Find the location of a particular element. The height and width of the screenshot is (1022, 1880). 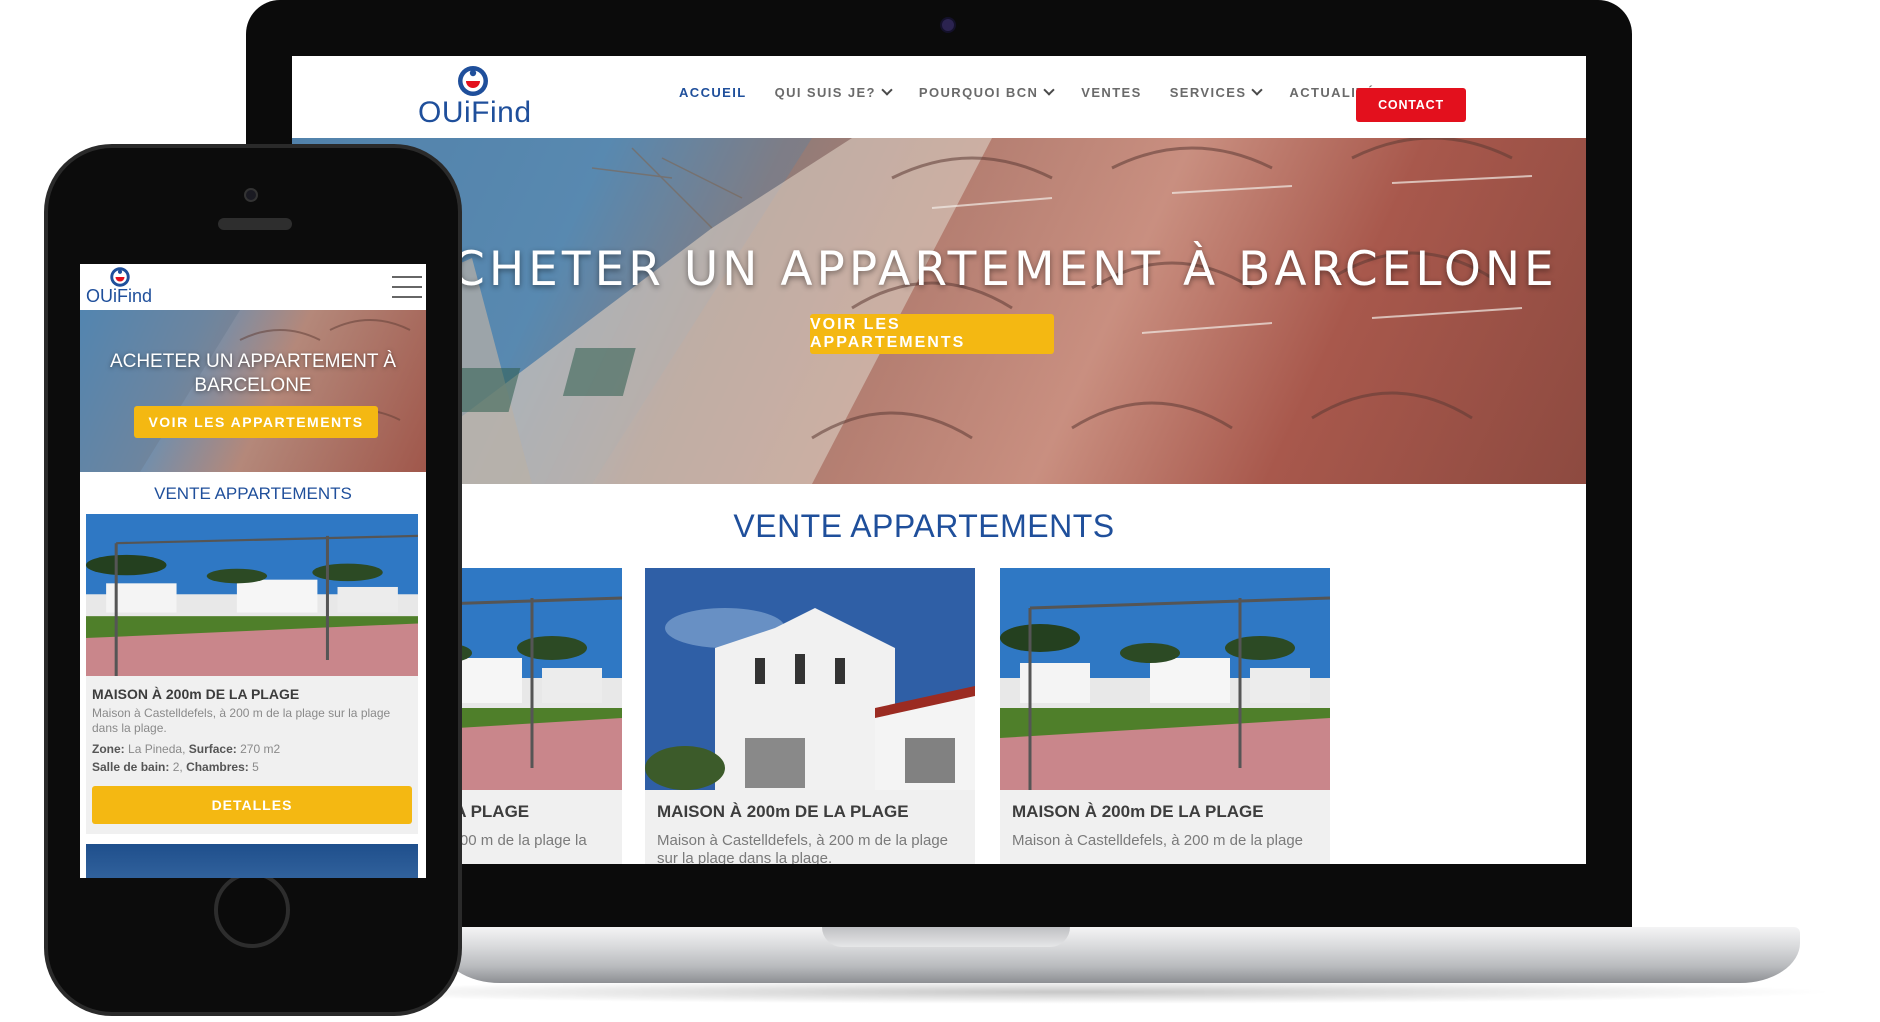

phone-home-button is located at coordinates (252, 910).